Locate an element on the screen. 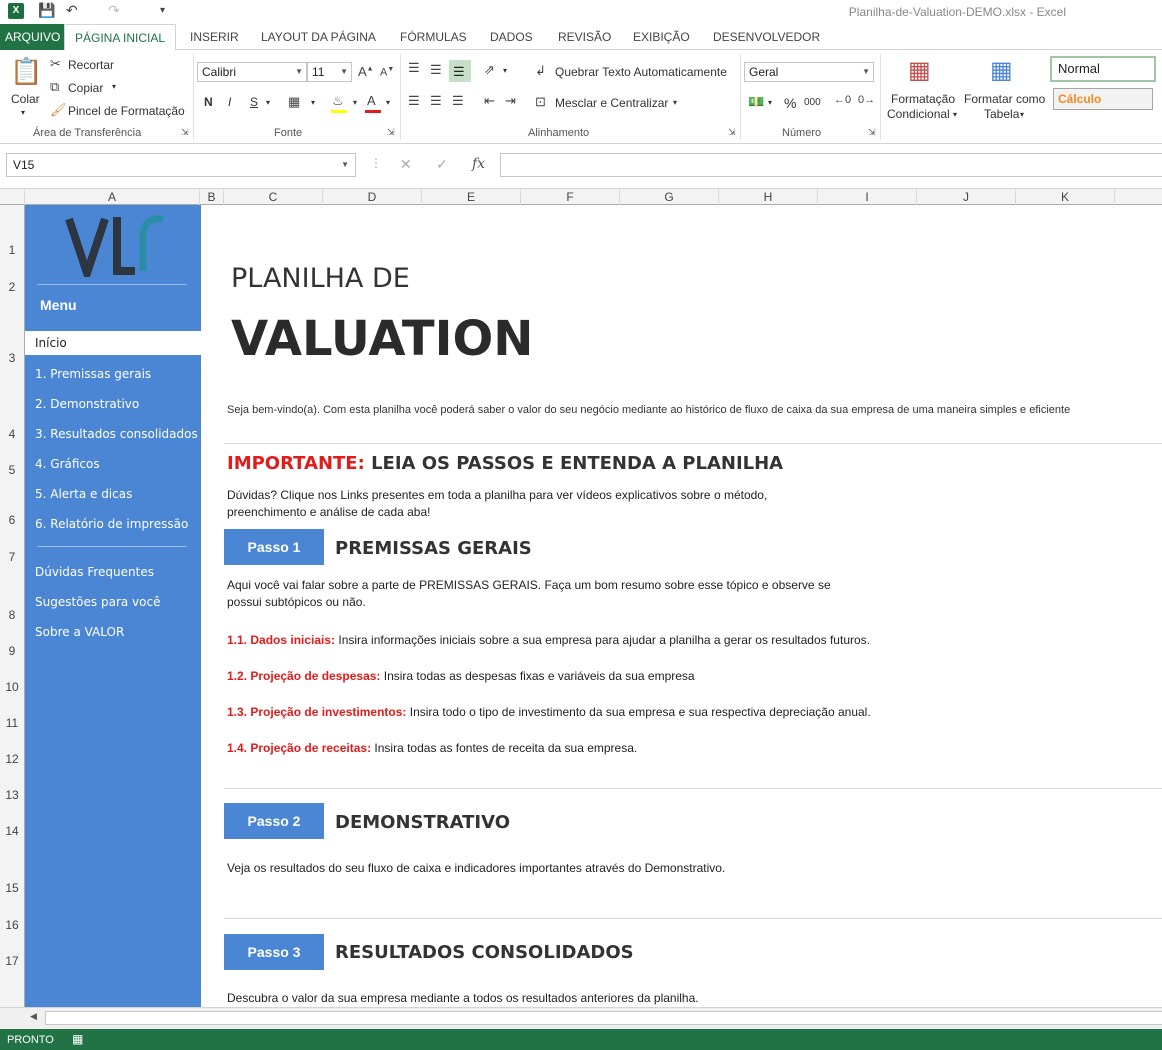 The image size is (1162, 1050). row-header: 13 is located at coordinates (12, 795).